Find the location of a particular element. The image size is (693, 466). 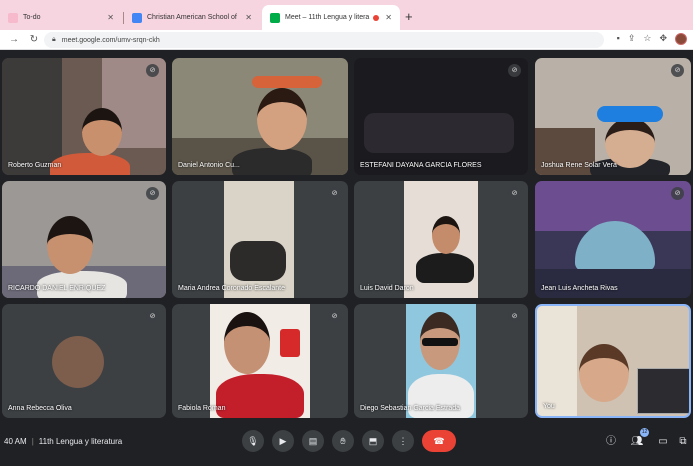

url-field: 🔒︎ meet.google.com/umv-srqn-ckh is located at coordinates (324, 40).